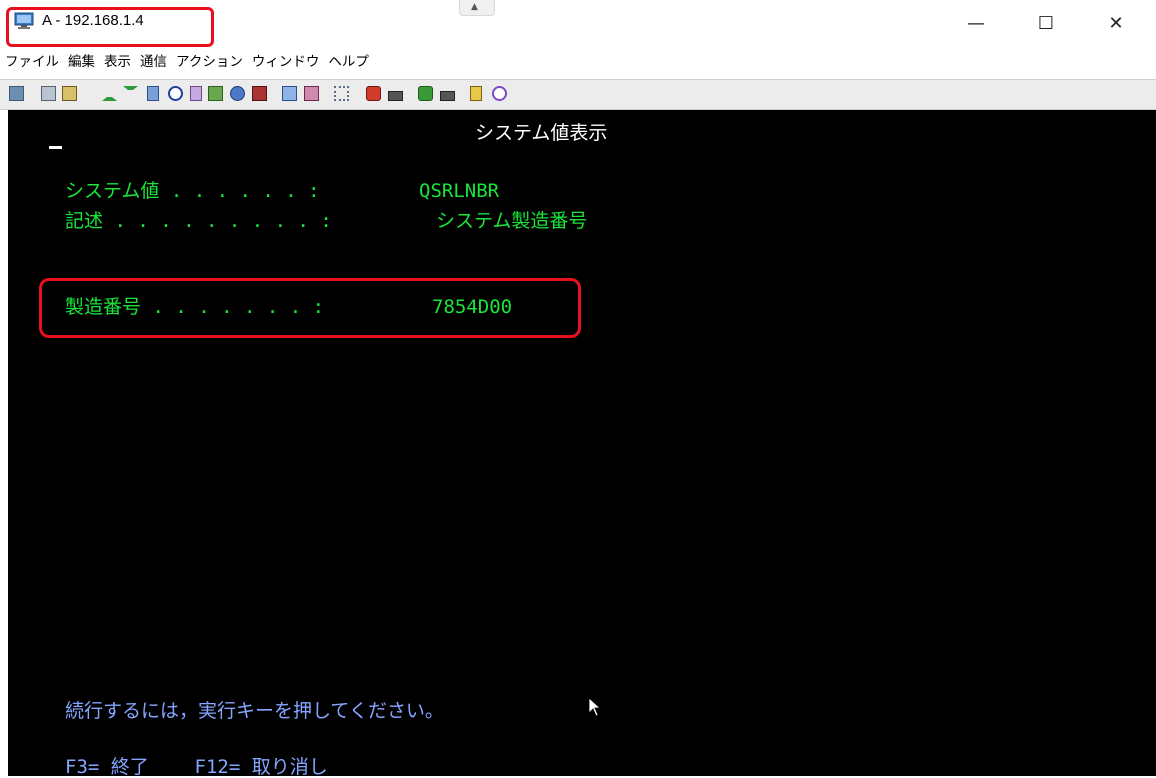  I want to click on menu-file: ファイル, so click(31, 60).